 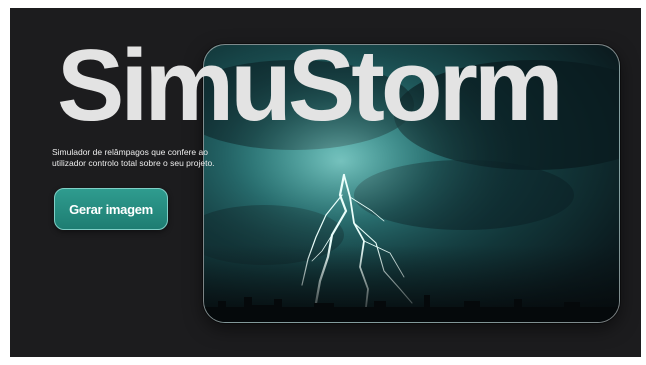 What do you see at coordinates (111, 209) in the screenshot?
I see `generate-image-button: Gerar imagem` at bounding box center [111, 209].